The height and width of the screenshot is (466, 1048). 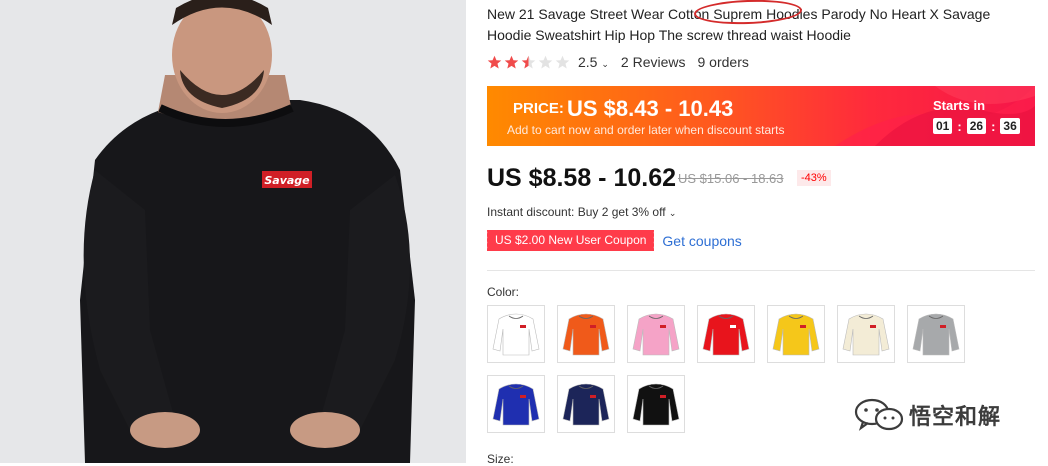 What do you see at coordinates (500, 459) in the screenshot?
I see `size-label: Size:` at bounding box center [500, 459].